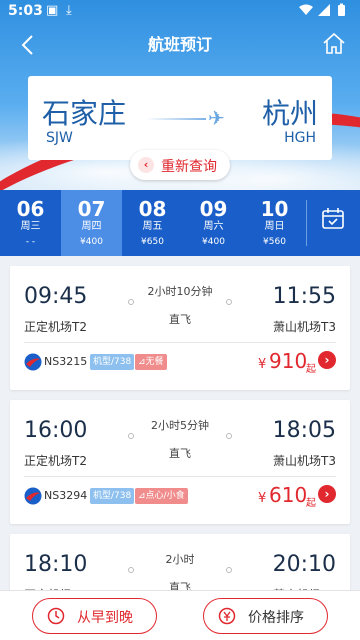 The image size is (360, 640). What do you see at coordinates (300, 138) in the screenshot?
I see `to-code: HGH` at bounding box center [300, 138].